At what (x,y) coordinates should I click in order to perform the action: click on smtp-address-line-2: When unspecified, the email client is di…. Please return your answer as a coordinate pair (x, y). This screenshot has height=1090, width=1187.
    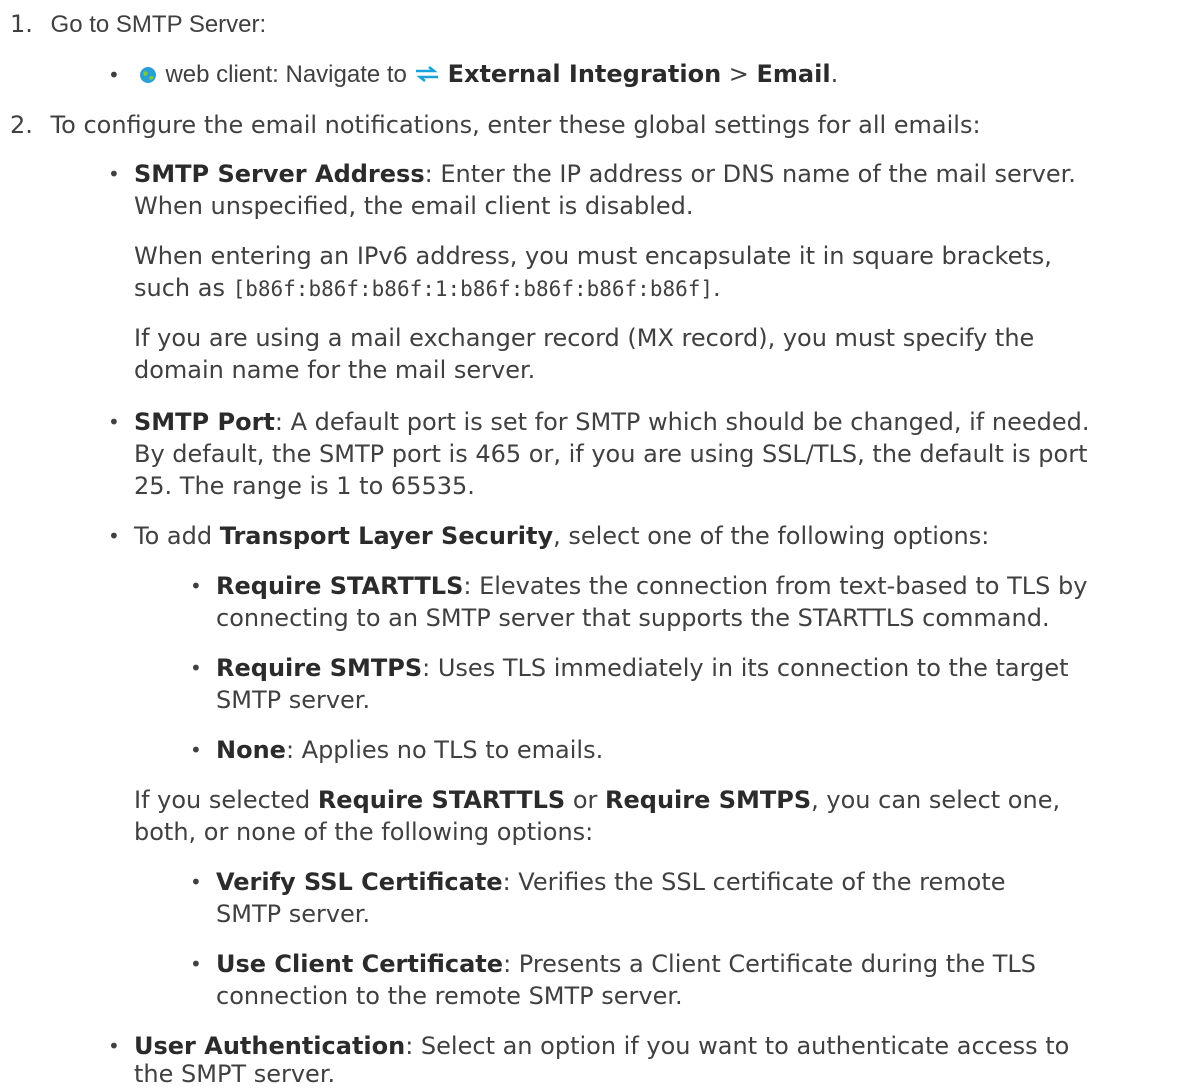
    Looking at the image, I should click on (414, 206).